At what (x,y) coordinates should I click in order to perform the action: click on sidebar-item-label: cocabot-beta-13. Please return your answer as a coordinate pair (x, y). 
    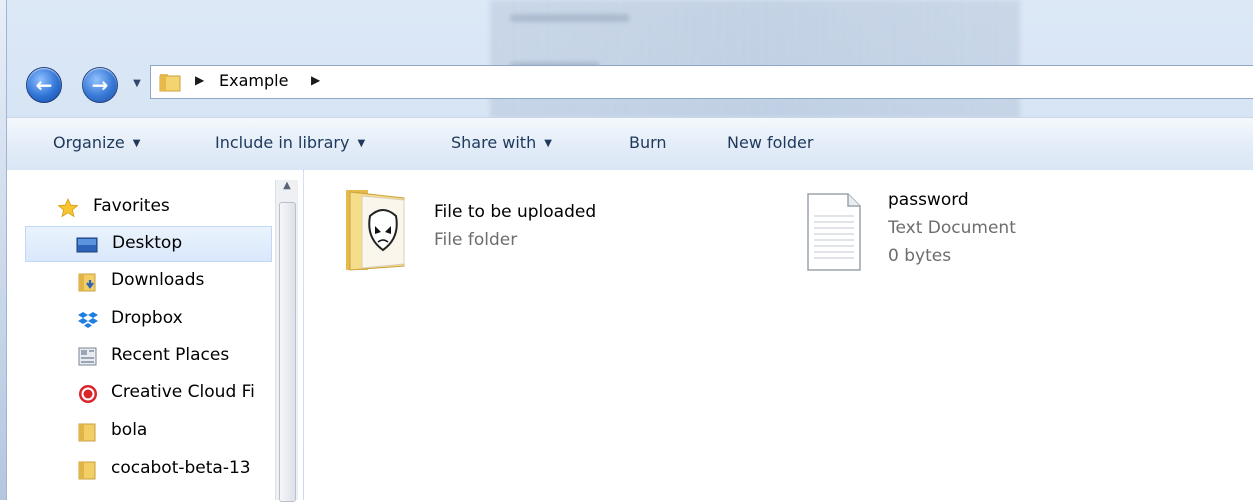
    Looking at the image, I should click on (181, 468).